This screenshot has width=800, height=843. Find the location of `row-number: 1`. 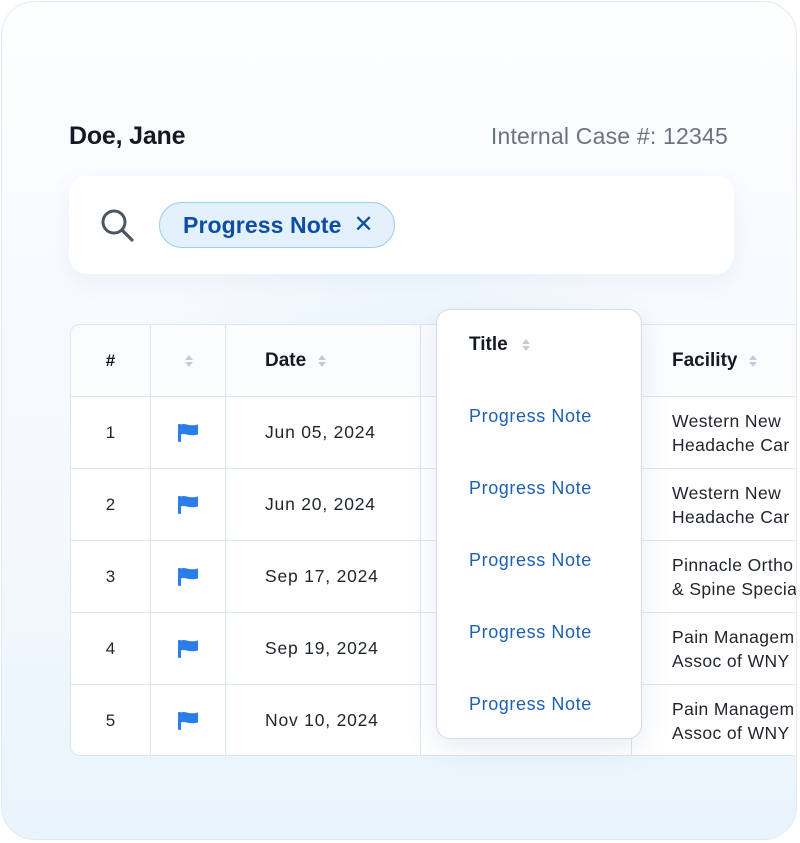

row-number: 1 is located at coordinates (110, 432).